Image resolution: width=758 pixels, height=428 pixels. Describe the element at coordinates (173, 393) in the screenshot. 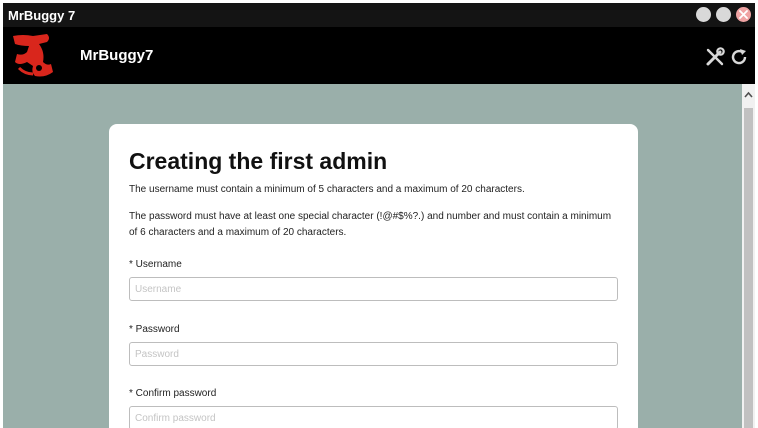

I see `confirm-password-label: * Confirm password` at that location.